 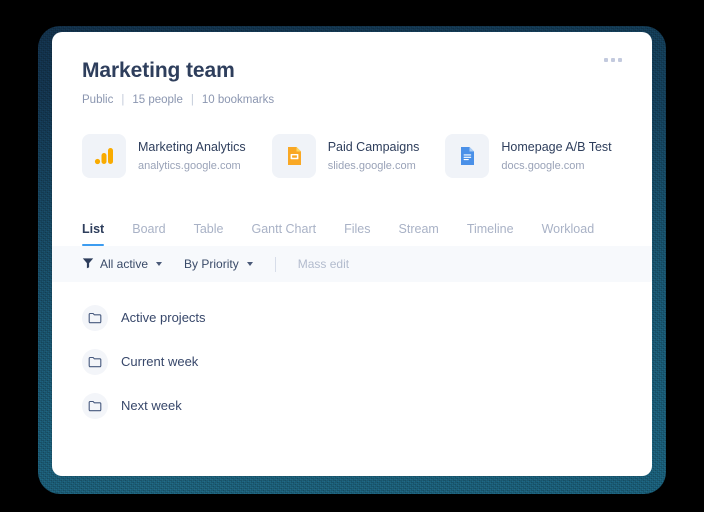 I want to click on tab-workload: Workload, so click(x=568, y=233).